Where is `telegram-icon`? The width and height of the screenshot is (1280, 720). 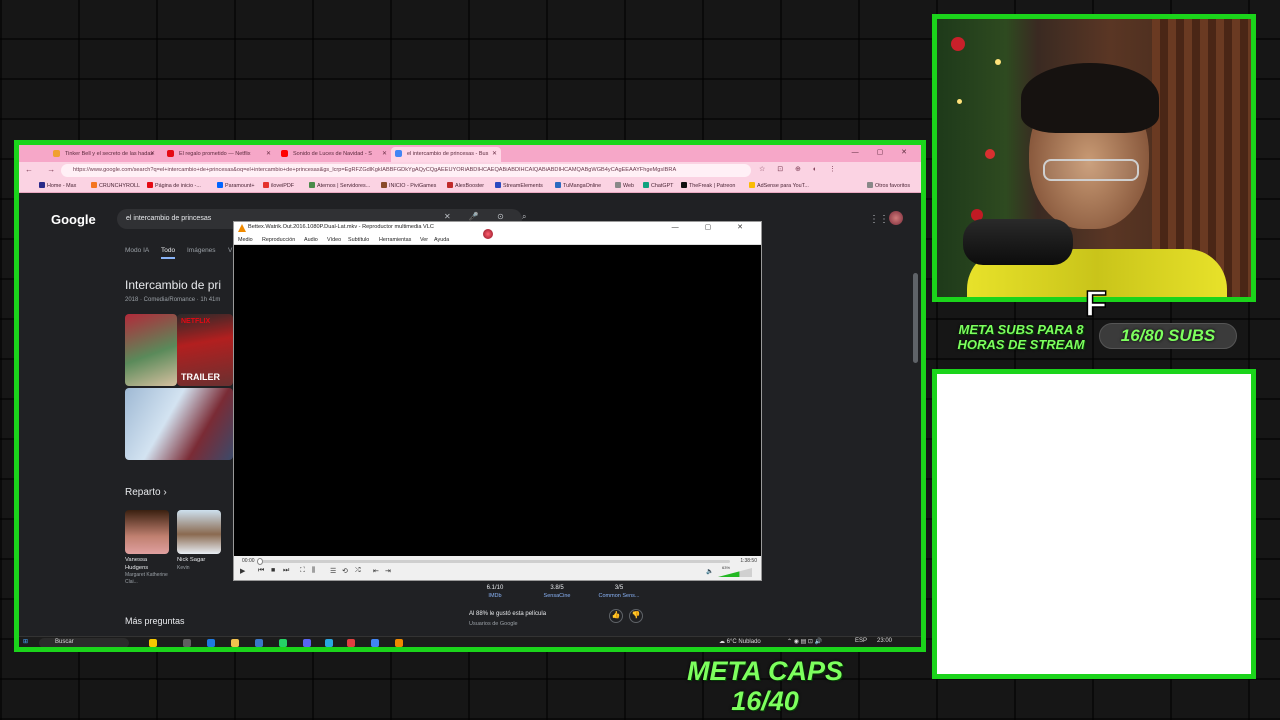 telegram-icon is located at coordinates (329, 643).